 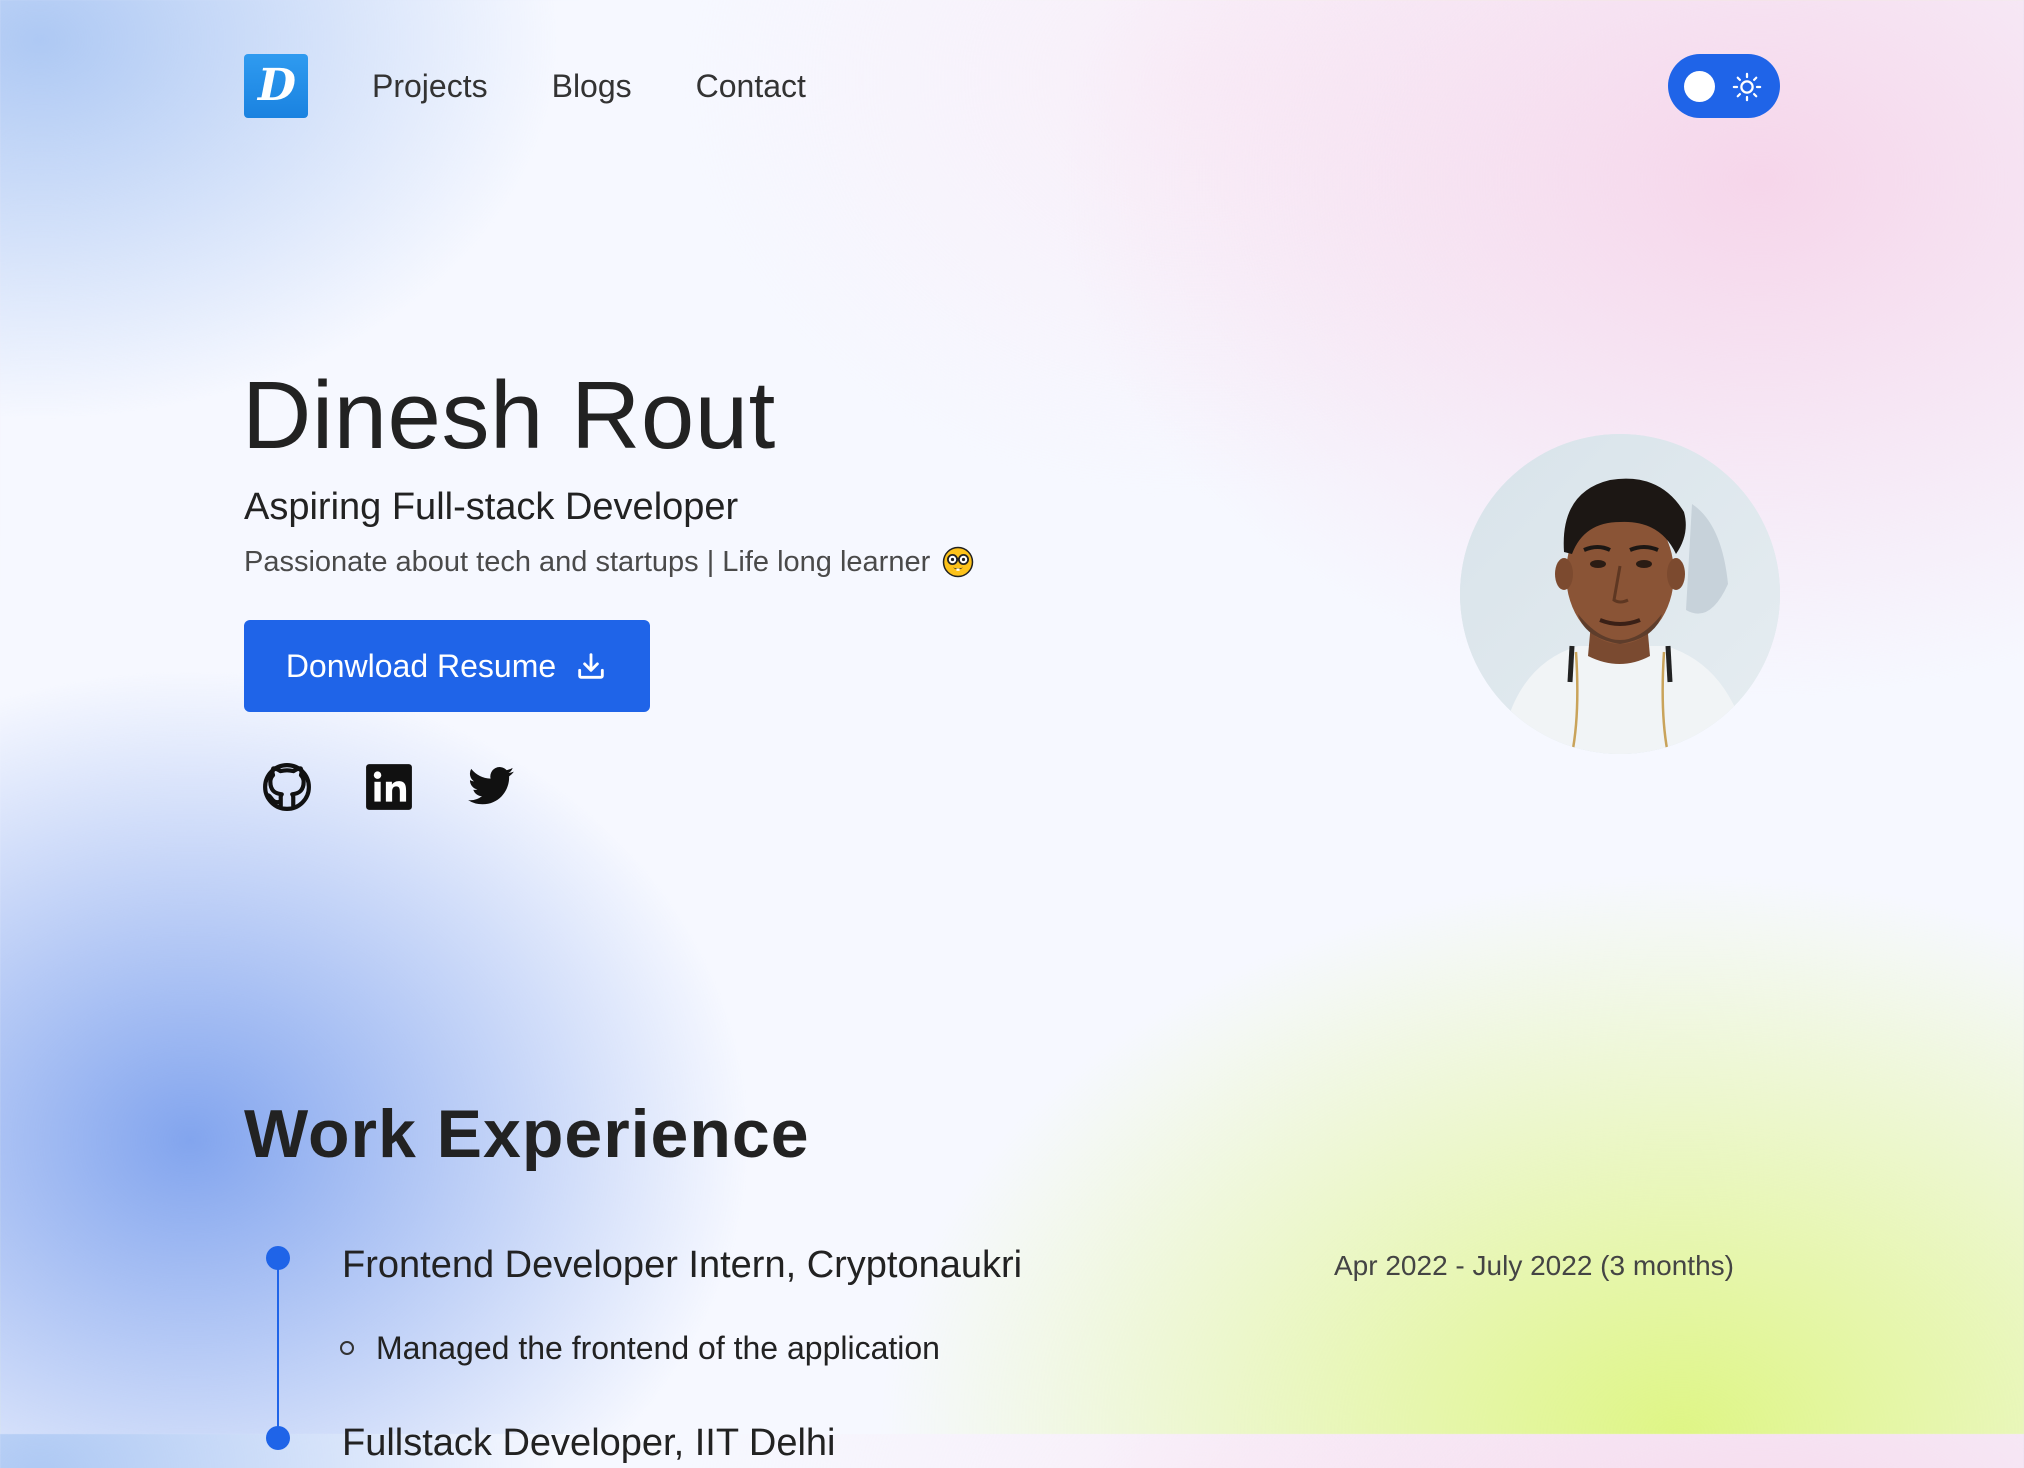 What do you see at coordinates (589, 1443) in the screenshot?
I see `job-title: Fullstack Developer, IIT Delhi` at bounding box center [589, 1443].